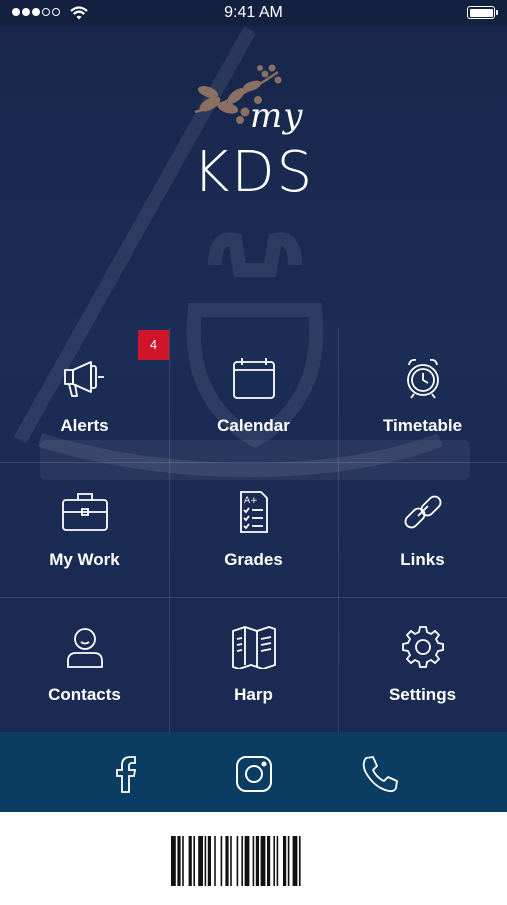  I want to click on svg-text: A+, so click(251, 501).